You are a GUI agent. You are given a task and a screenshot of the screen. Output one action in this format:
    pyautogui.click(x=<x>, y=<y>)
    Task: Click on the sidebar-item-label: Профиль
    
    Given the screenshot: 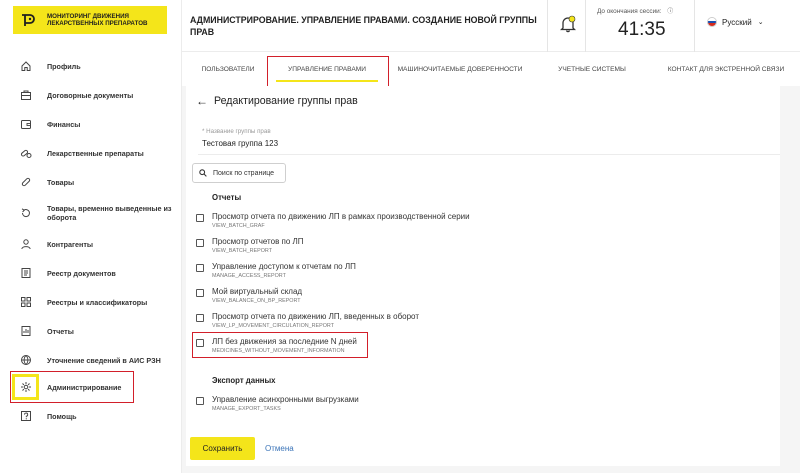 What is the action you would take?
    pyautogui.click(x=64, y=66)
    